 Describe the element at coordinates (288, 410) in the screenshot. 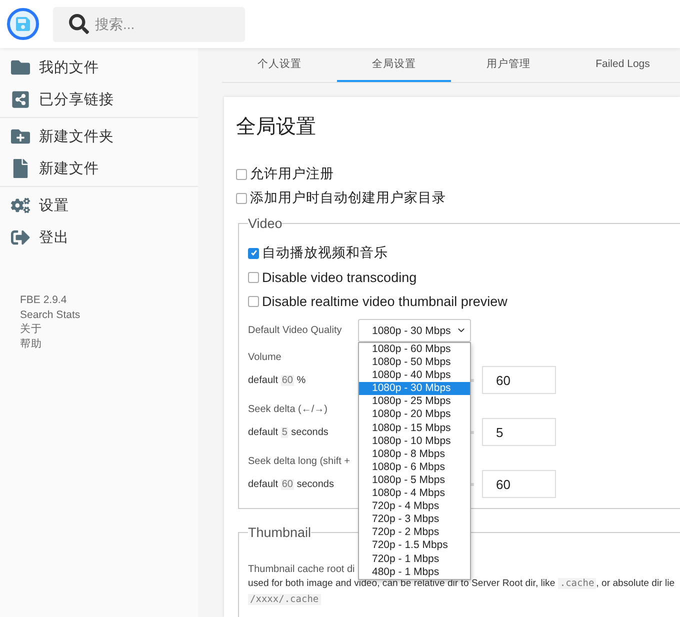

I see `field-label: Seek delta (←/→)` at that location.